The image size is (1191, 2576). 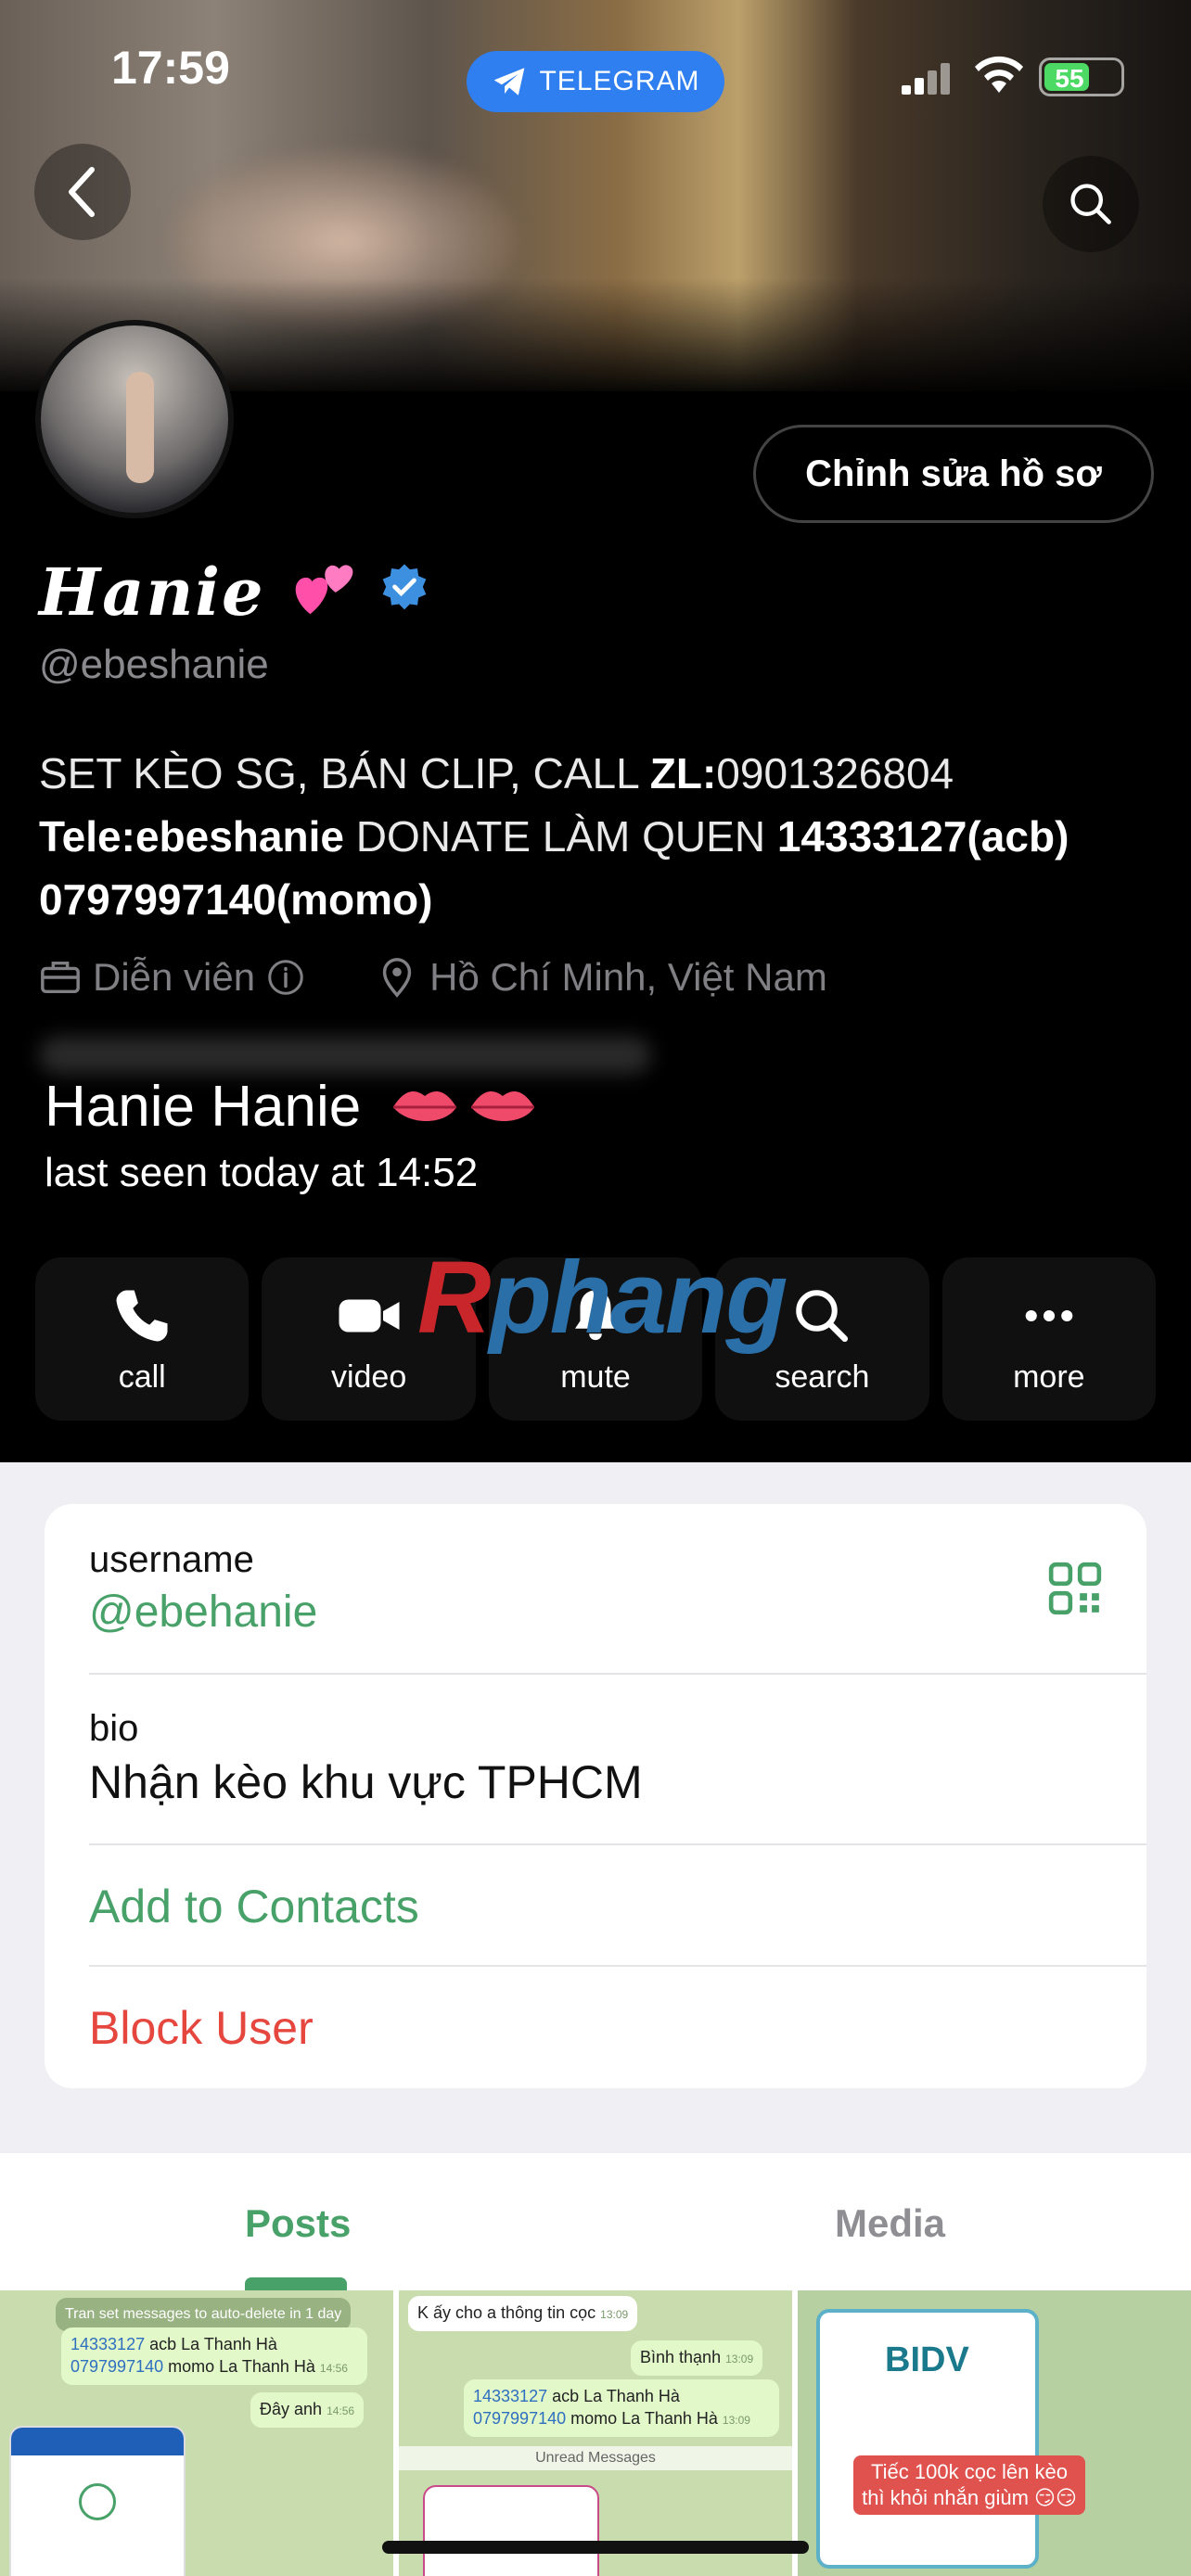 I want to click on tab-posts: Posts, so click(x=298, y=2223).